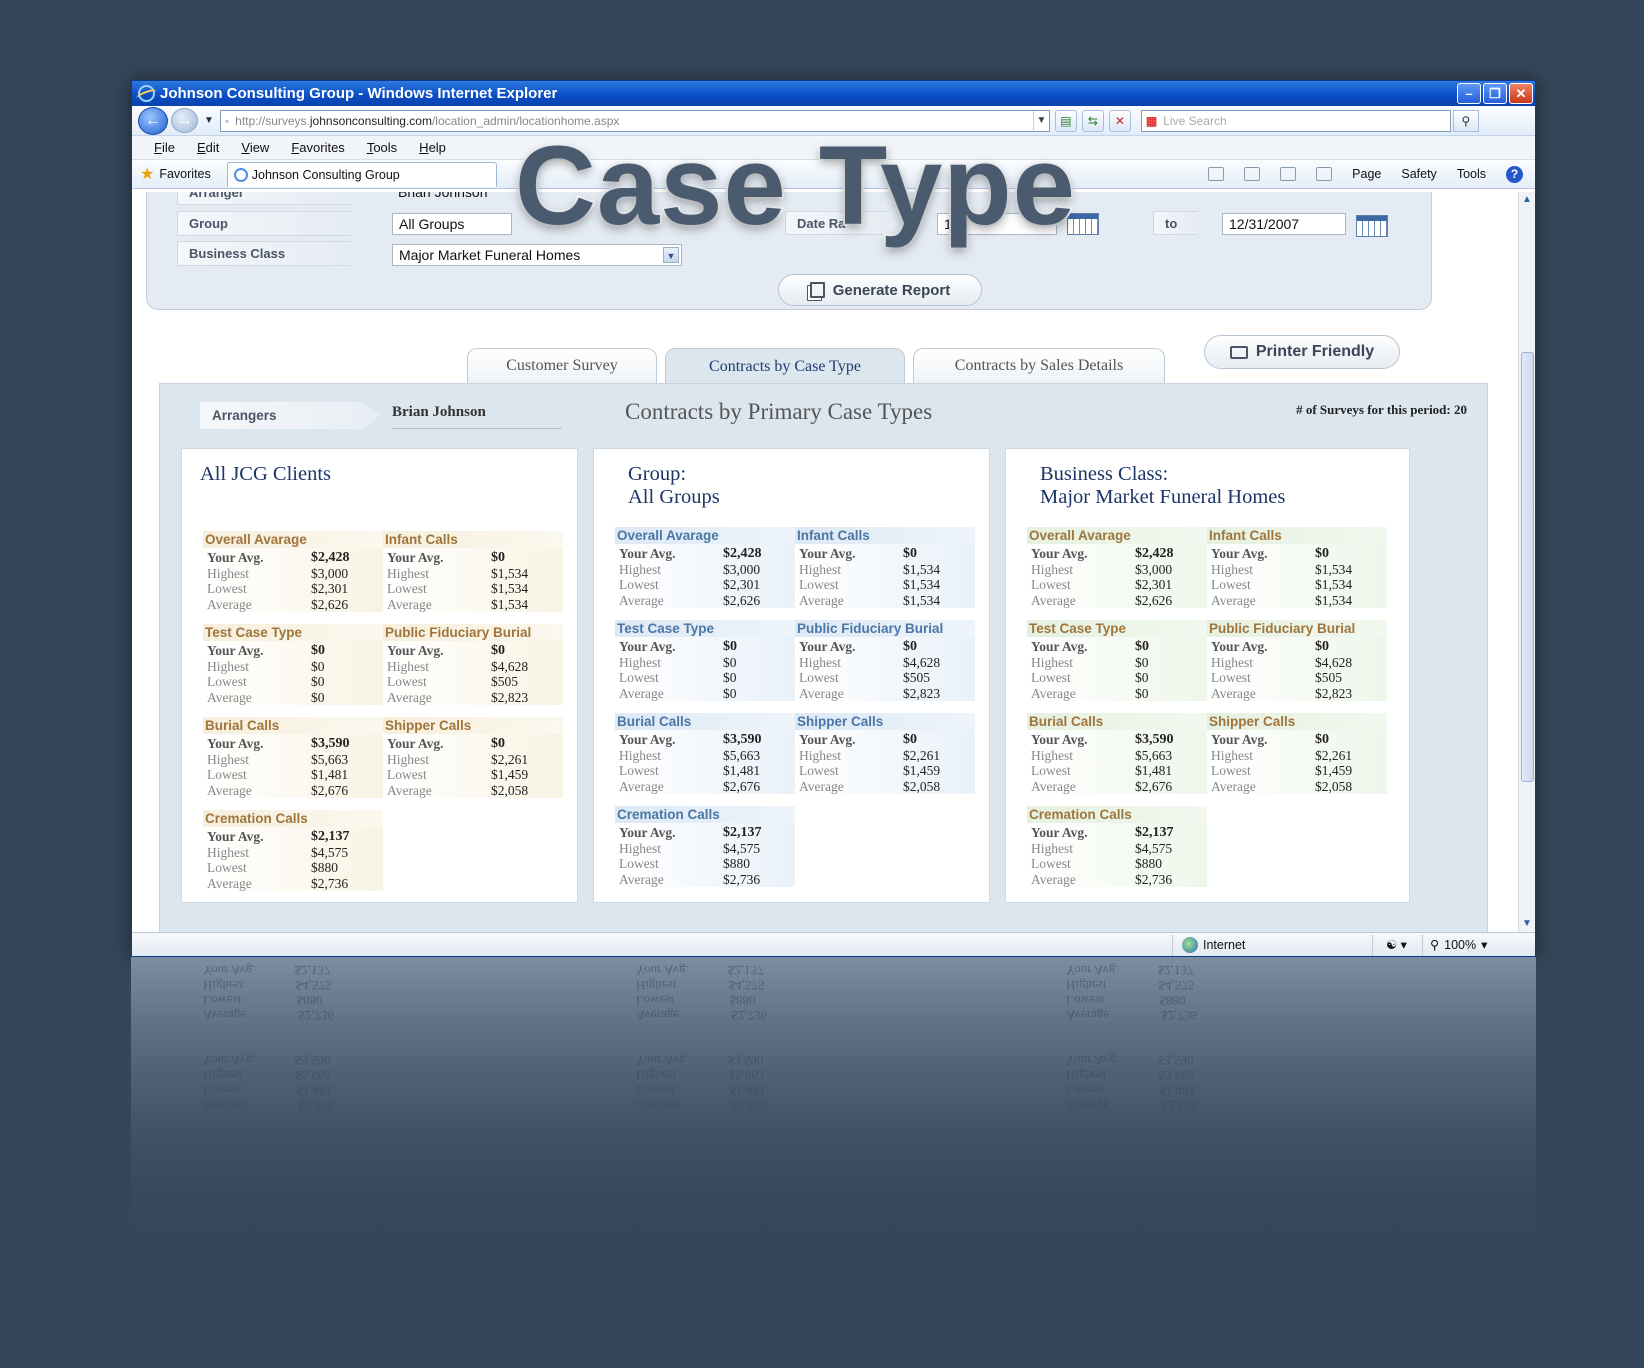 This screenshot has height=1368, width=1644. What do you see at coordinates (1092, 120) in the screenshot?
I see `refresh-icon: ⇆` at bounding box center [1092, 120].